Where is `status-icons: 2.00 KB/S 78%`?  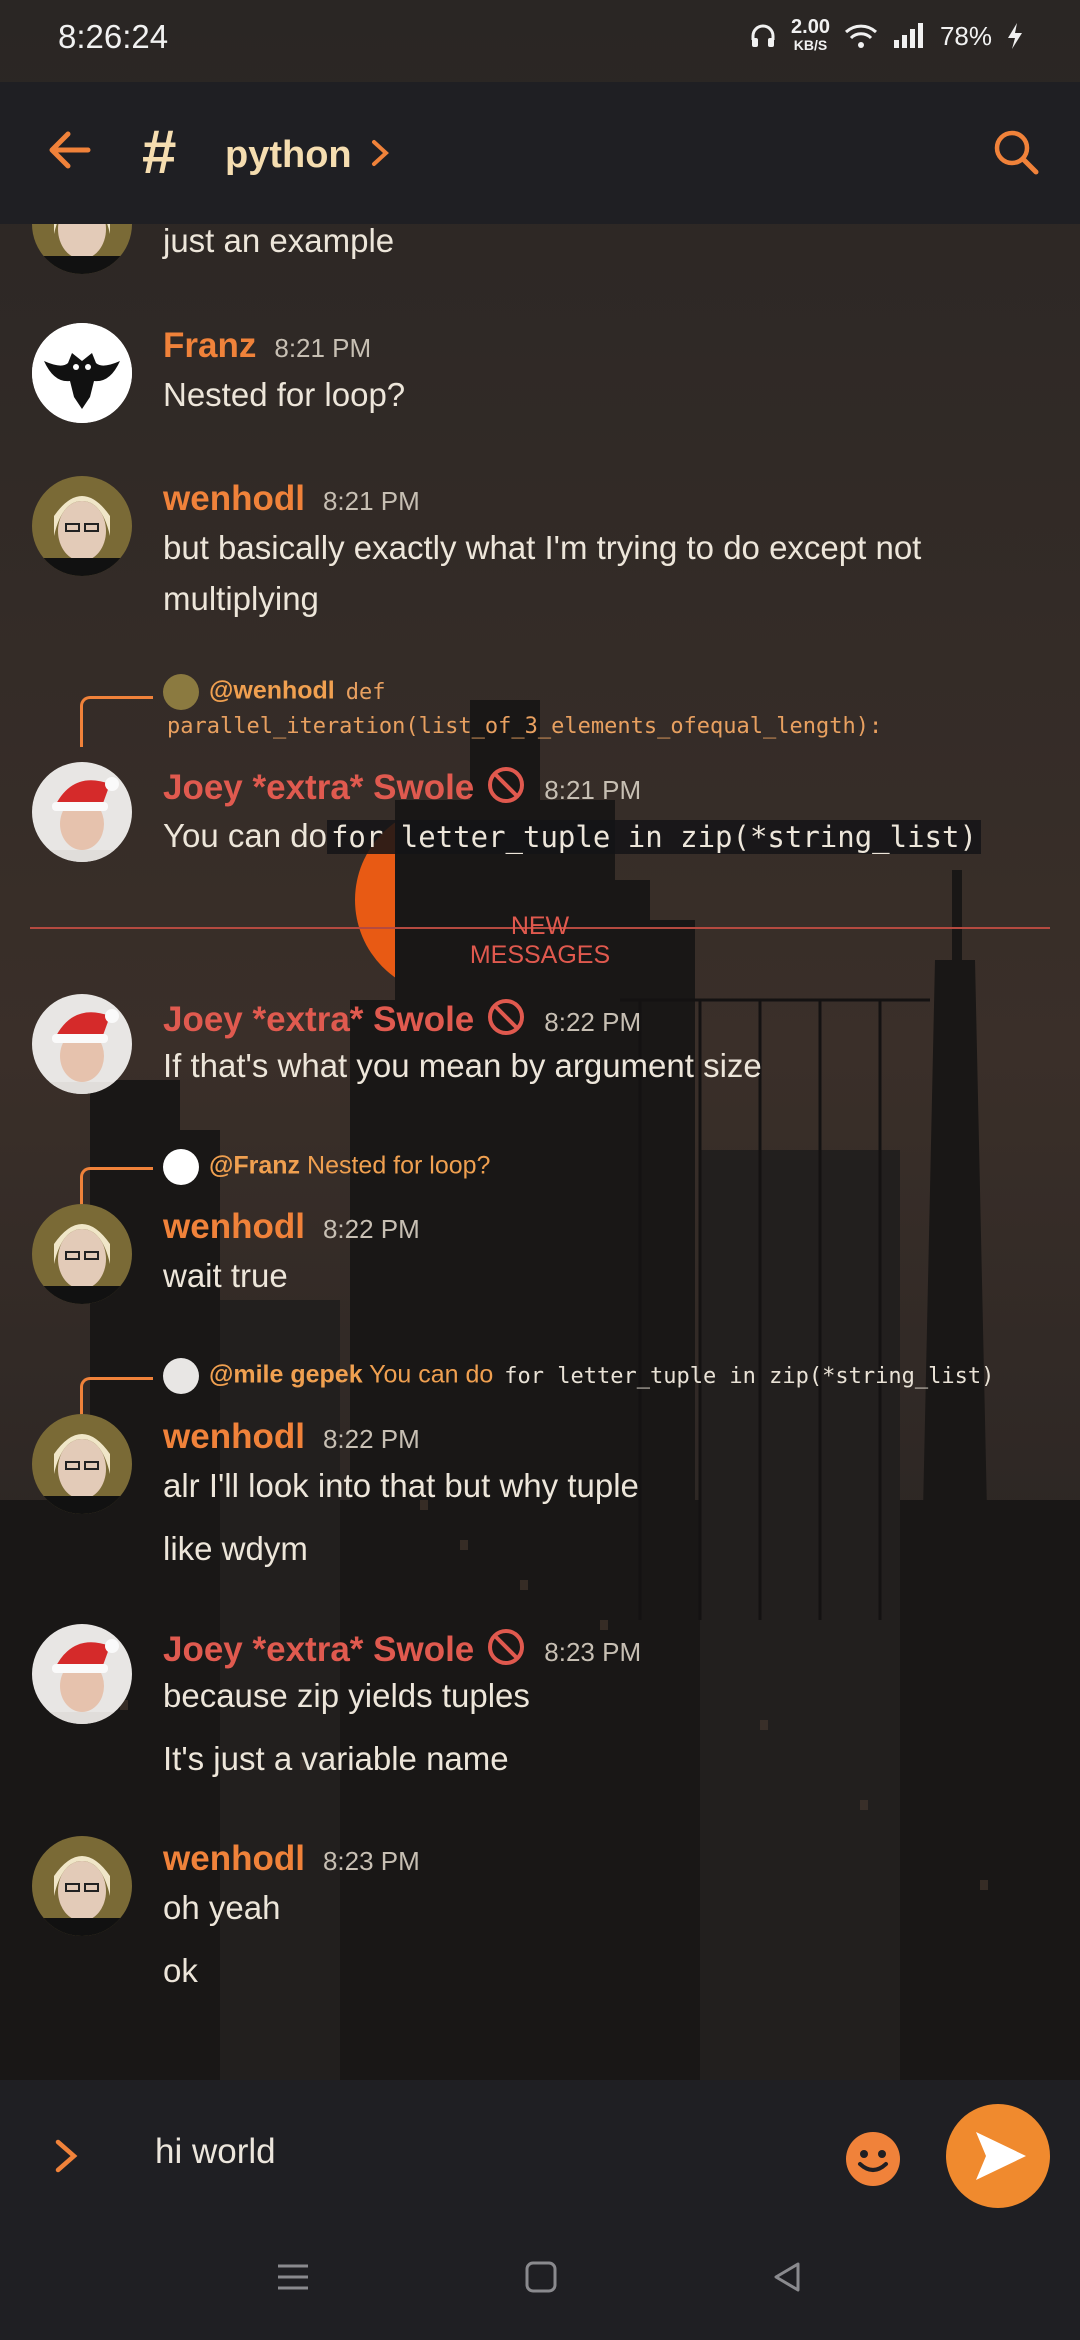
status-icons: 2.00 KB/S 78% is located at coordinates (886, 35).